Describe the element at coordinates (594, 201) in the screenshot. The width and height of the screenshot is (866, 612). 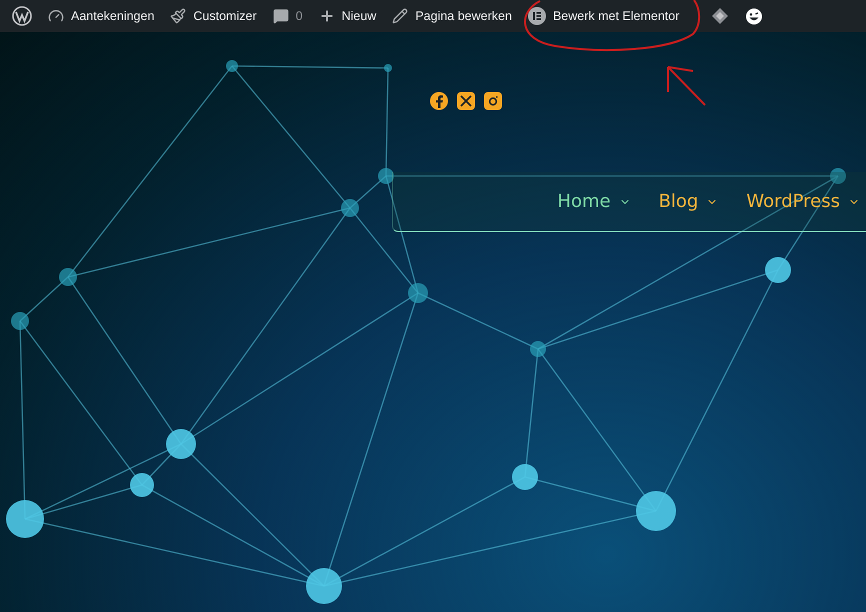
I see `menu-item: Home` at that location.